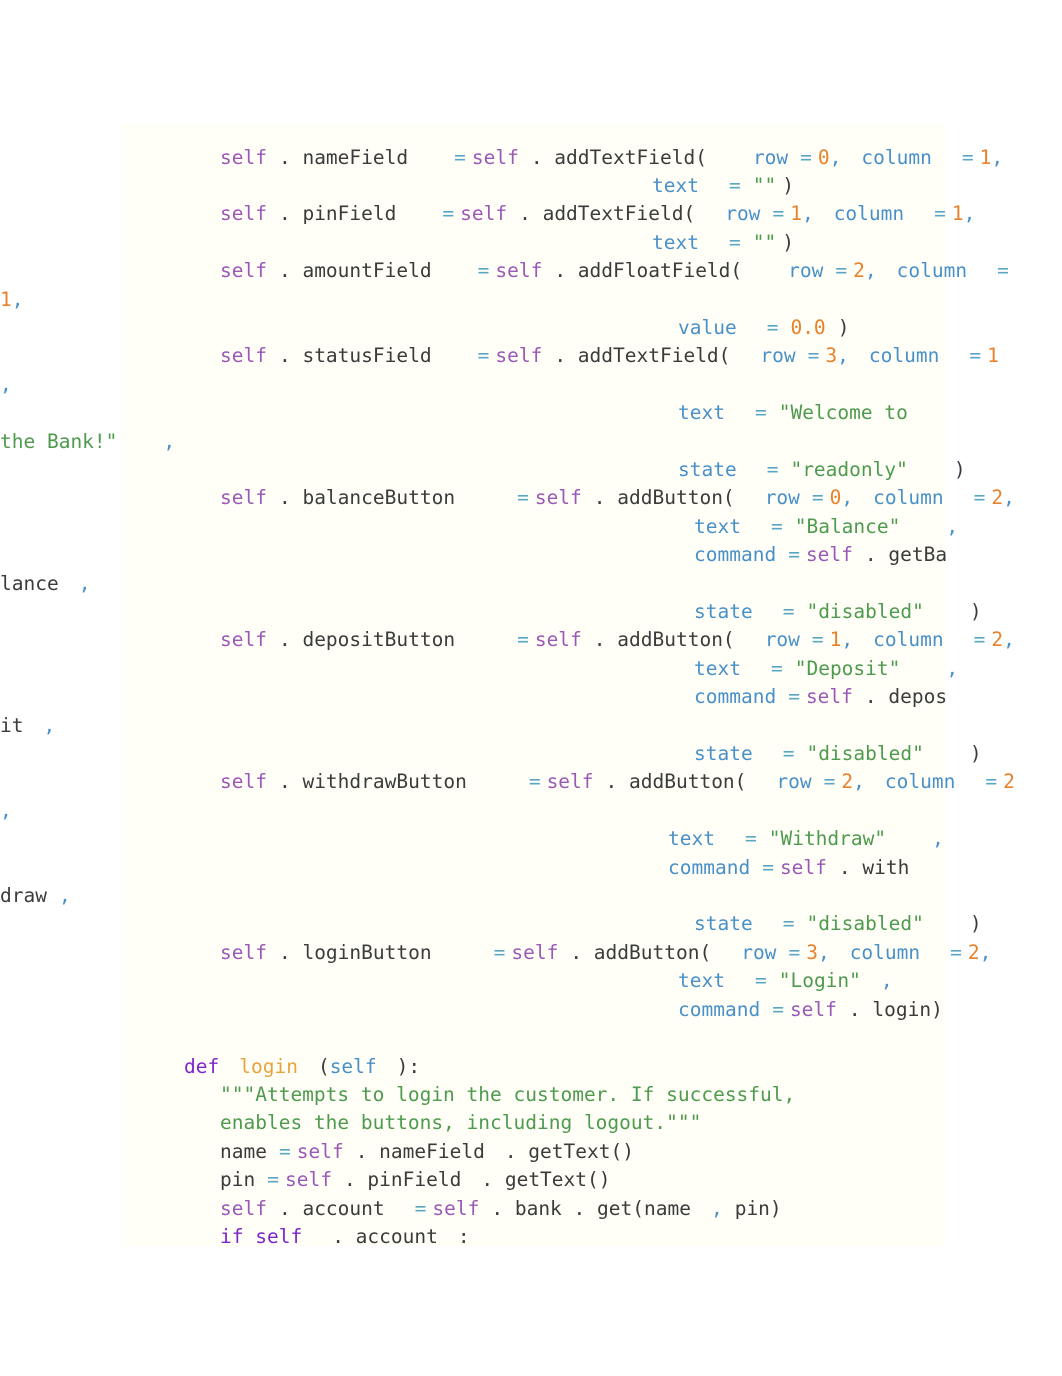 The width and height of the screenshot is (1062, 1376). What do you see at coordinates (895, 1009) in the screenshot?
I see `token-id: . login)` at bounding box center [895, 1009].